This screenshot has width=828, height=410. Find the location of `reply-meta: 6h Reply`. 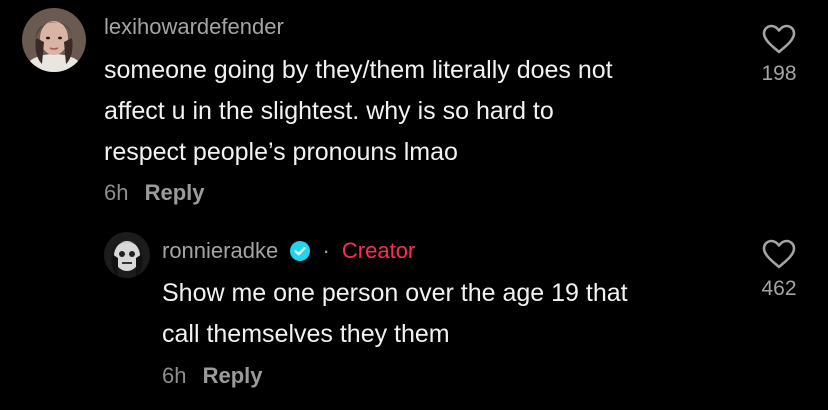

reply-meta: 6h Reply is located at coordinates (212, 376).